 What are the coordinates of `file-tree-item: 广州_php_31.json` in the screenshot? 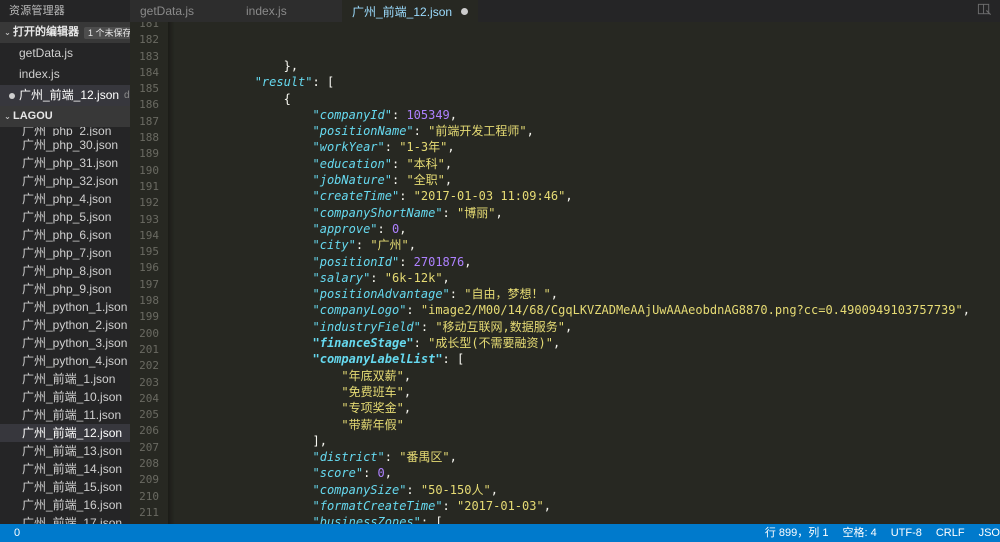 It's located at (65, 163).